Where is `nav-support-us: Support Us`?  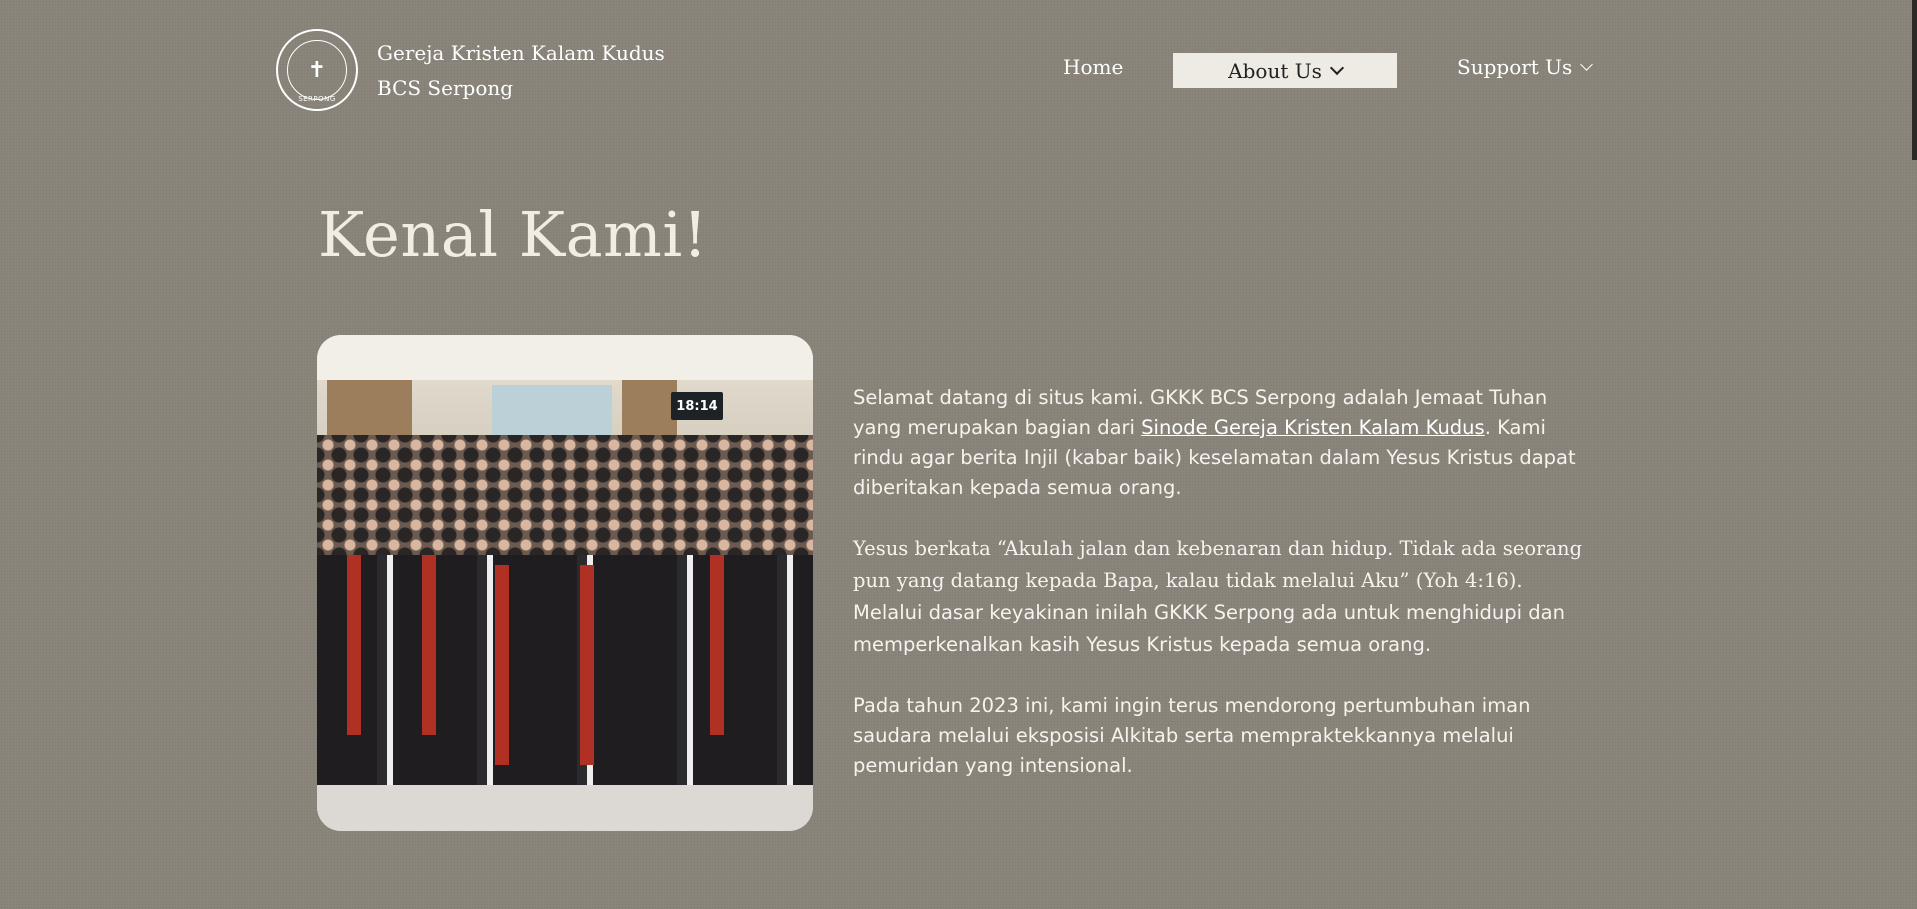
nav-support-us: Support Us is located at coordinates (1525, 67).